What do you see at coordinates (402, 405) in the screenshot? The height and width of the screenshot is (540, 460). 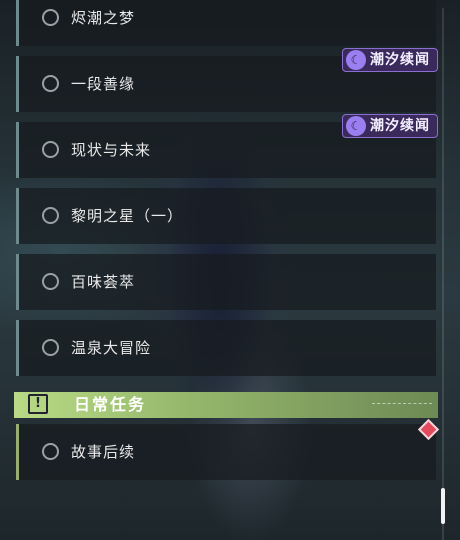 I see `section-decoration` at bounding box center [402, 405].